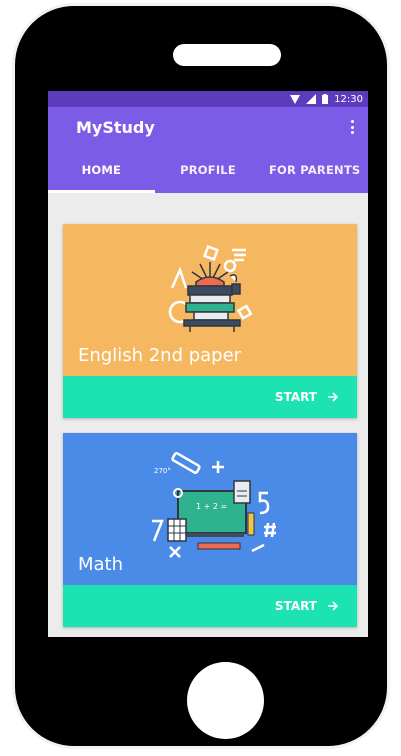  I want to click on phone-home-button, so click(225, 700).